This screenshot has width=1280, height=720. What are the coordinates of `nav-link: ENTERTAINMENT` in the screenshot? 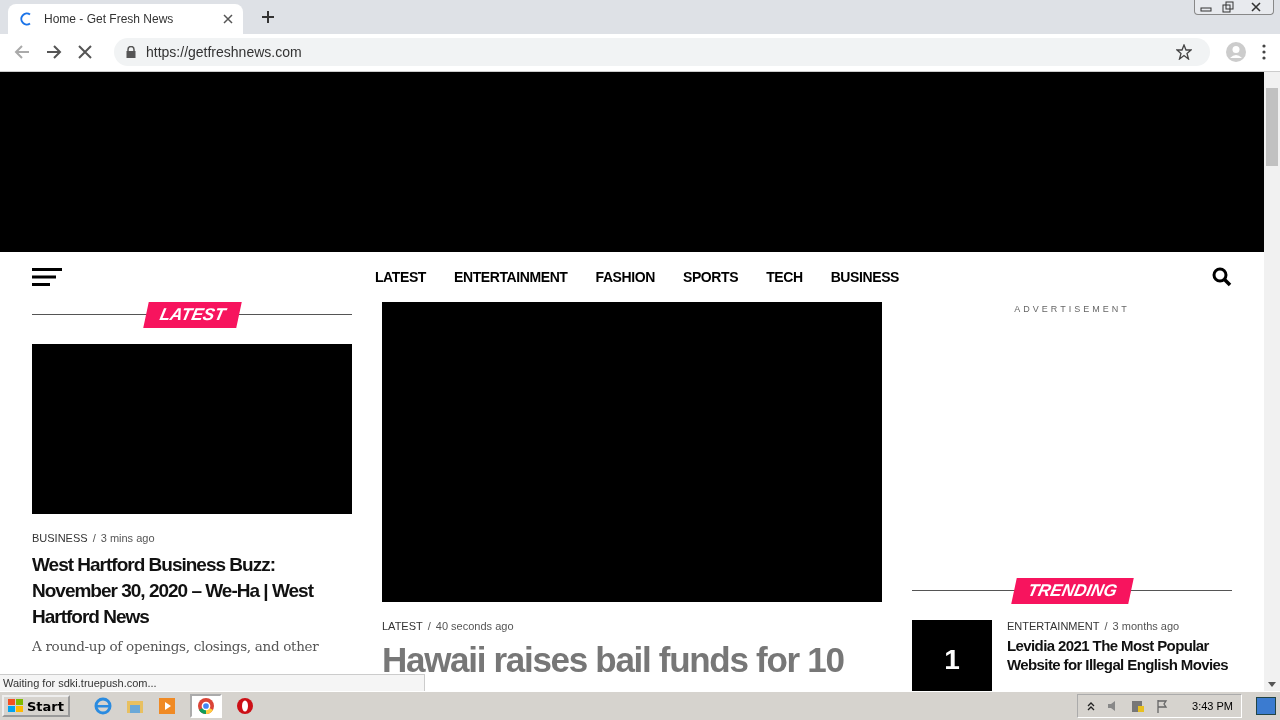 It's located at (511, 276).